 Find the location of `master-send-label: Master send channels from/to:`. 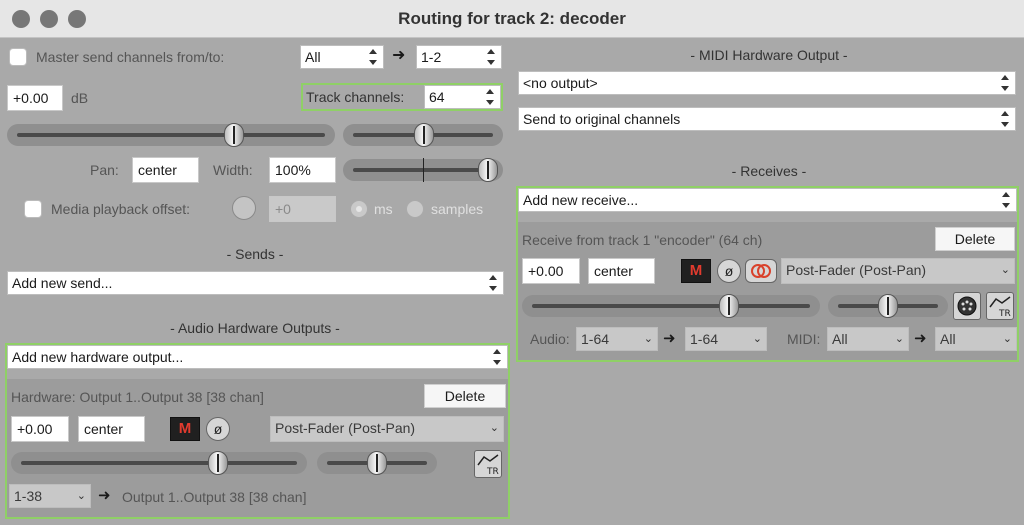

master-send-label: Master send channels from/to: is located at coordinates (130, 57).